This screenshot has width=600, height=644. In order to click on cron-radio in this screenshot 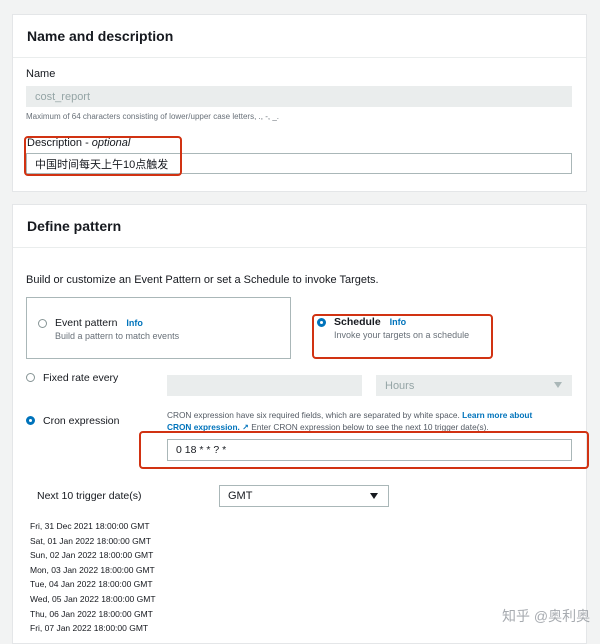, I will do `click(30, 420)`.